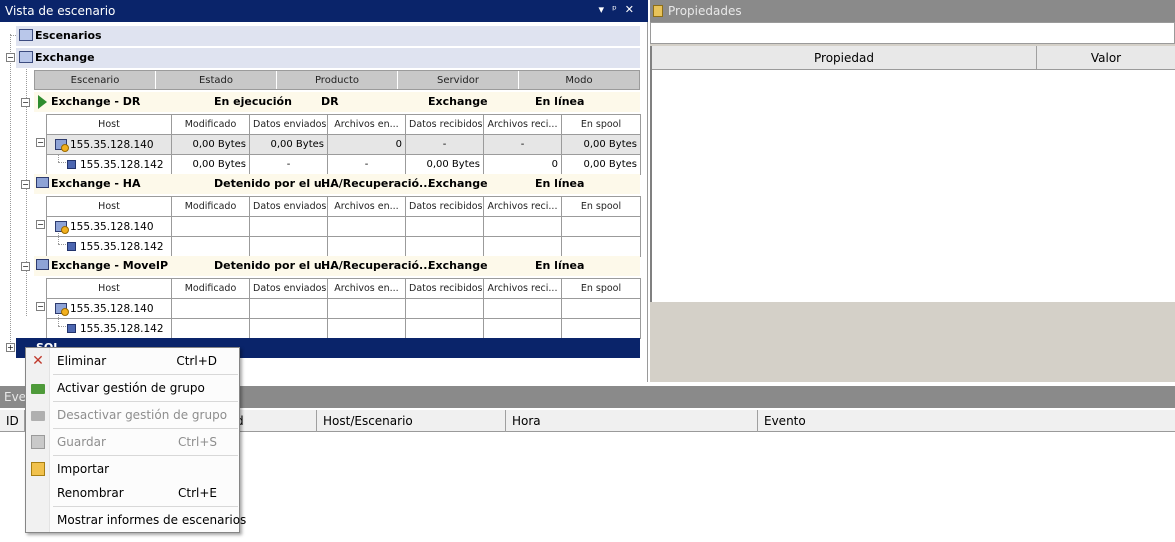  What do you see at coordinates (136, 520) in the screenshot?
I see `menu-item-show-scenario-reports: Mostrar informes de escenarios` at bounding box center [136, 520].